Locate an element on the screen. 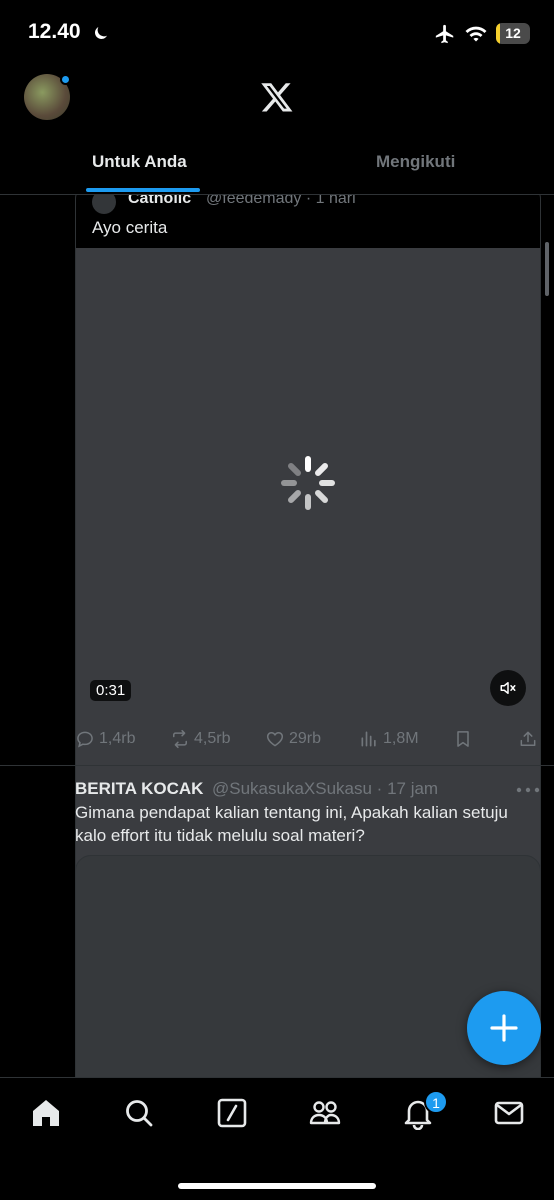 Image resolution: width=554 pixels, height=1200 pixels. communities-icon is located at coordinates (325, 1113).